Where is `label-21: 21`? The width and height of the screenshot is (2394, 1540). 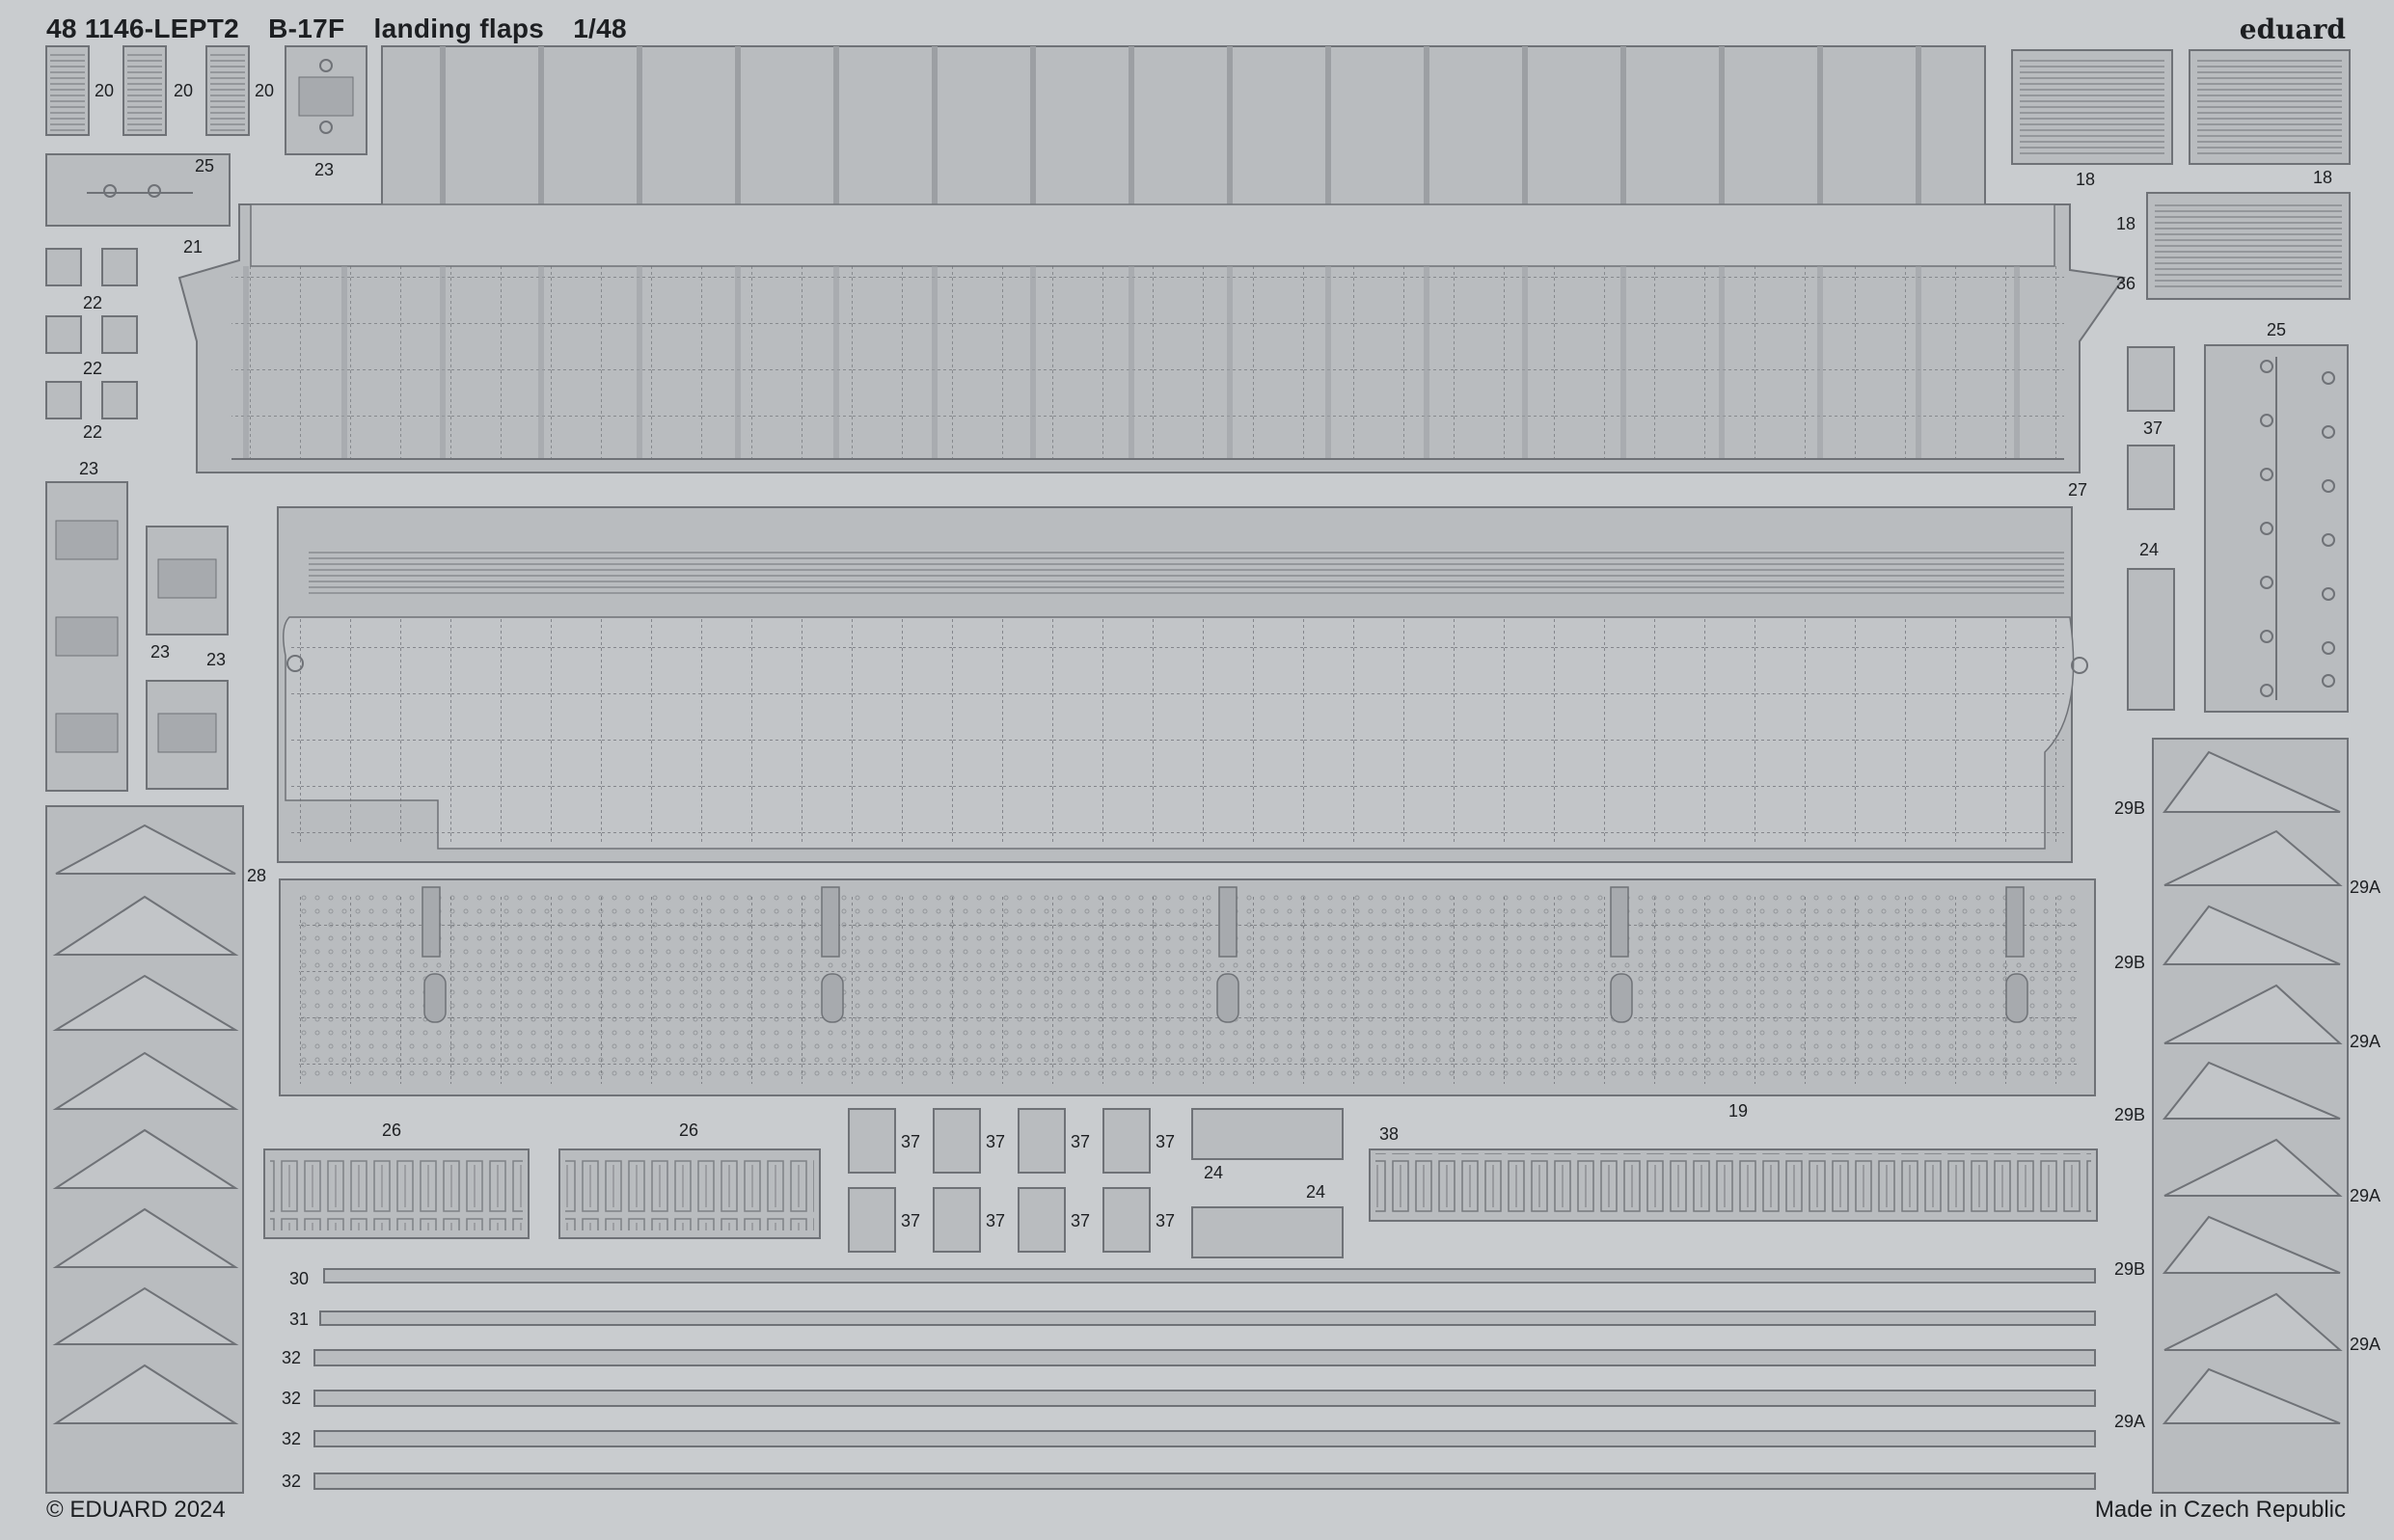
label-21: 21 is located at coordinates (193, 247).